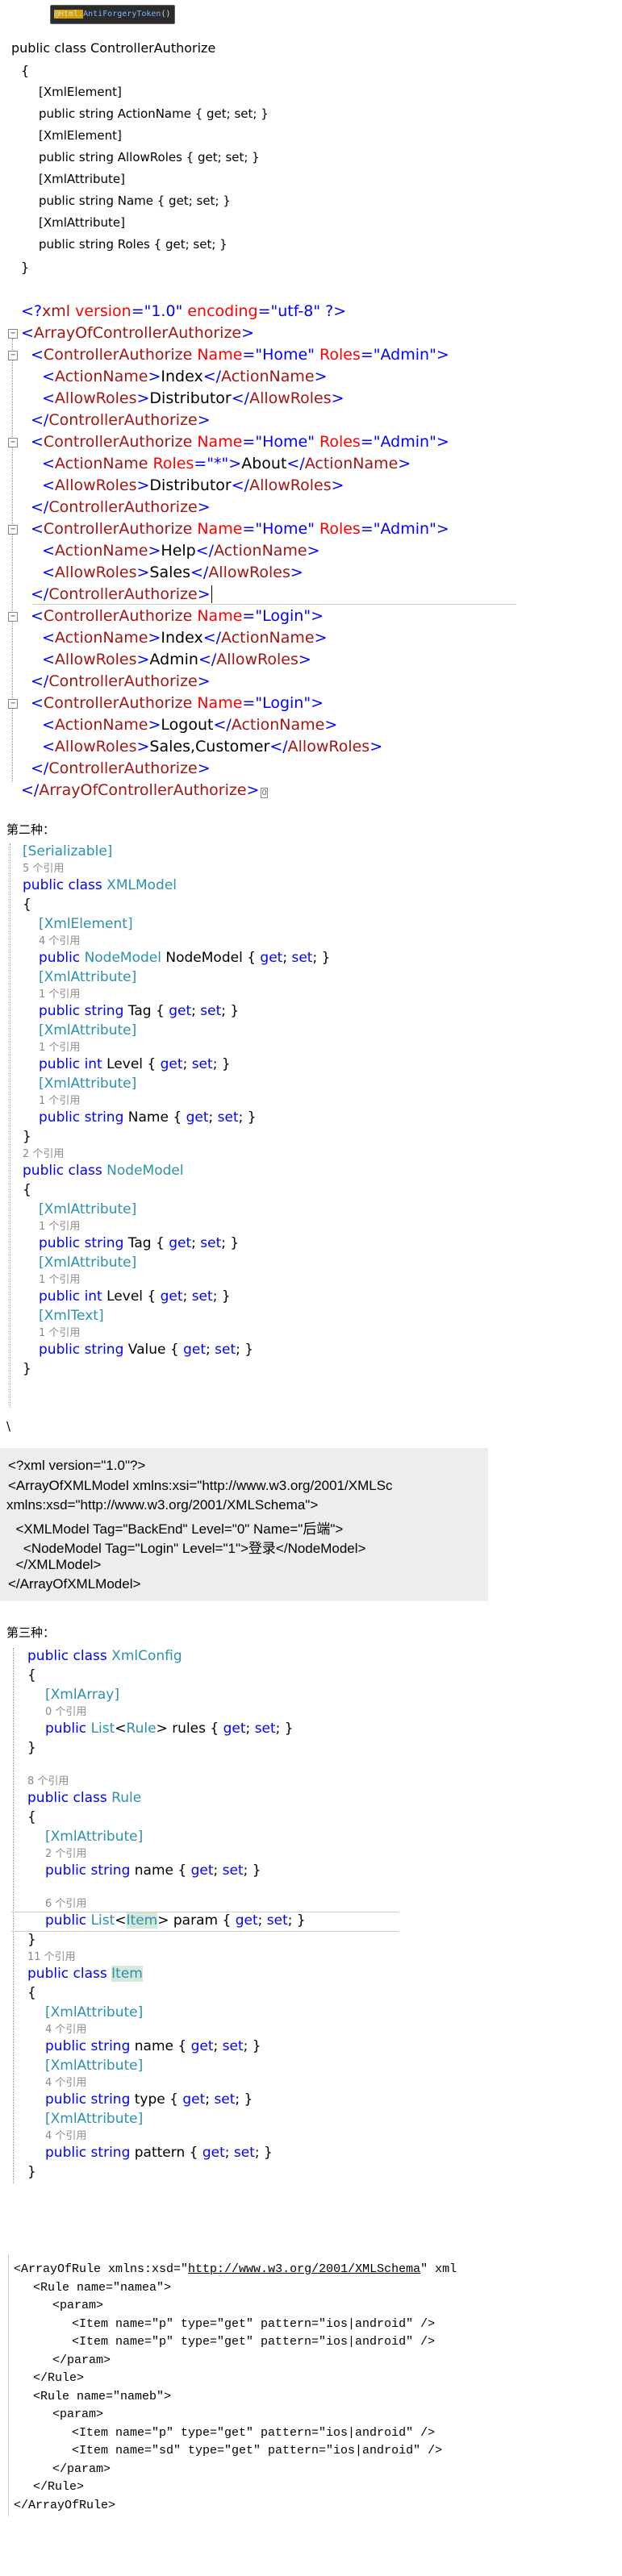 Image resolution: width=622 pixels, height=2576 pixels. I want to click on section-2-trailing-mark: \, so click(8, 1426).